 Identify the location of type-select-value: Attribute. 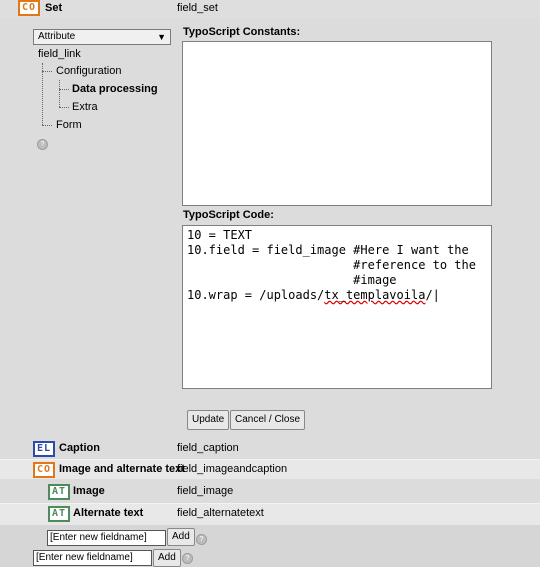
(57, 36).